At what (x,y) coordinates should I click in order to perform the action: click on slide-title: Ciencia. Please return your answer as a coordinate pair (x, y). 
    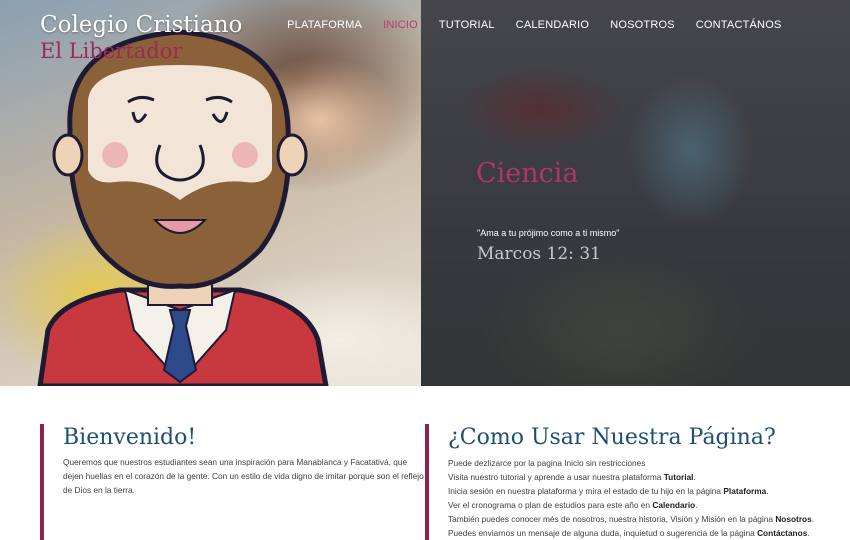
    Looking at the image, I should click on (527, 173).